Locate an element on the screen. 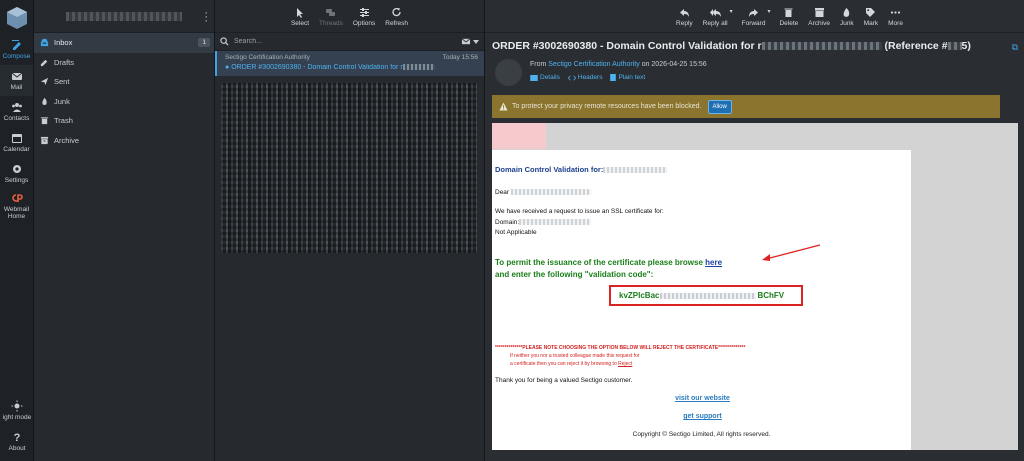 The width and height of the screenshot is (1024, 461). junk-label: Junk is located at coordinates (846, 23).